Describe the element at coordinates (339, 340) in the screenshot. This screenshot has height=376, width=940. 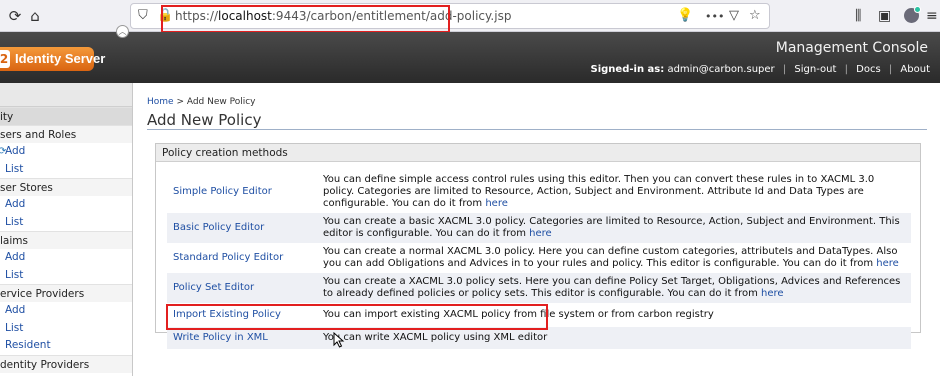
I see `mouse-cursor-icon` at that location.